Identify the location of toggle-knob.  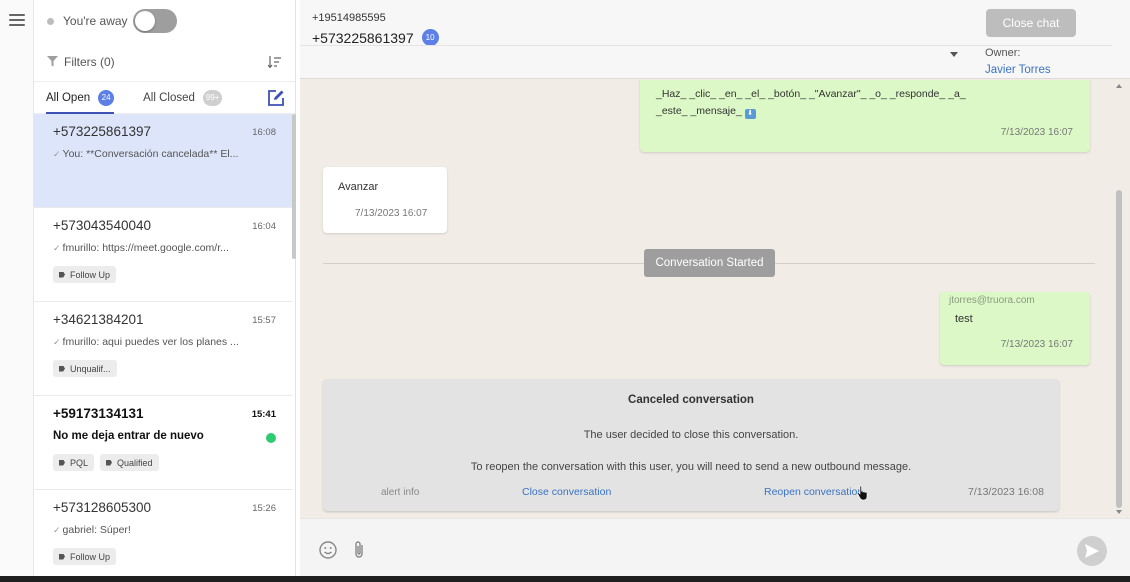
(144, 21).